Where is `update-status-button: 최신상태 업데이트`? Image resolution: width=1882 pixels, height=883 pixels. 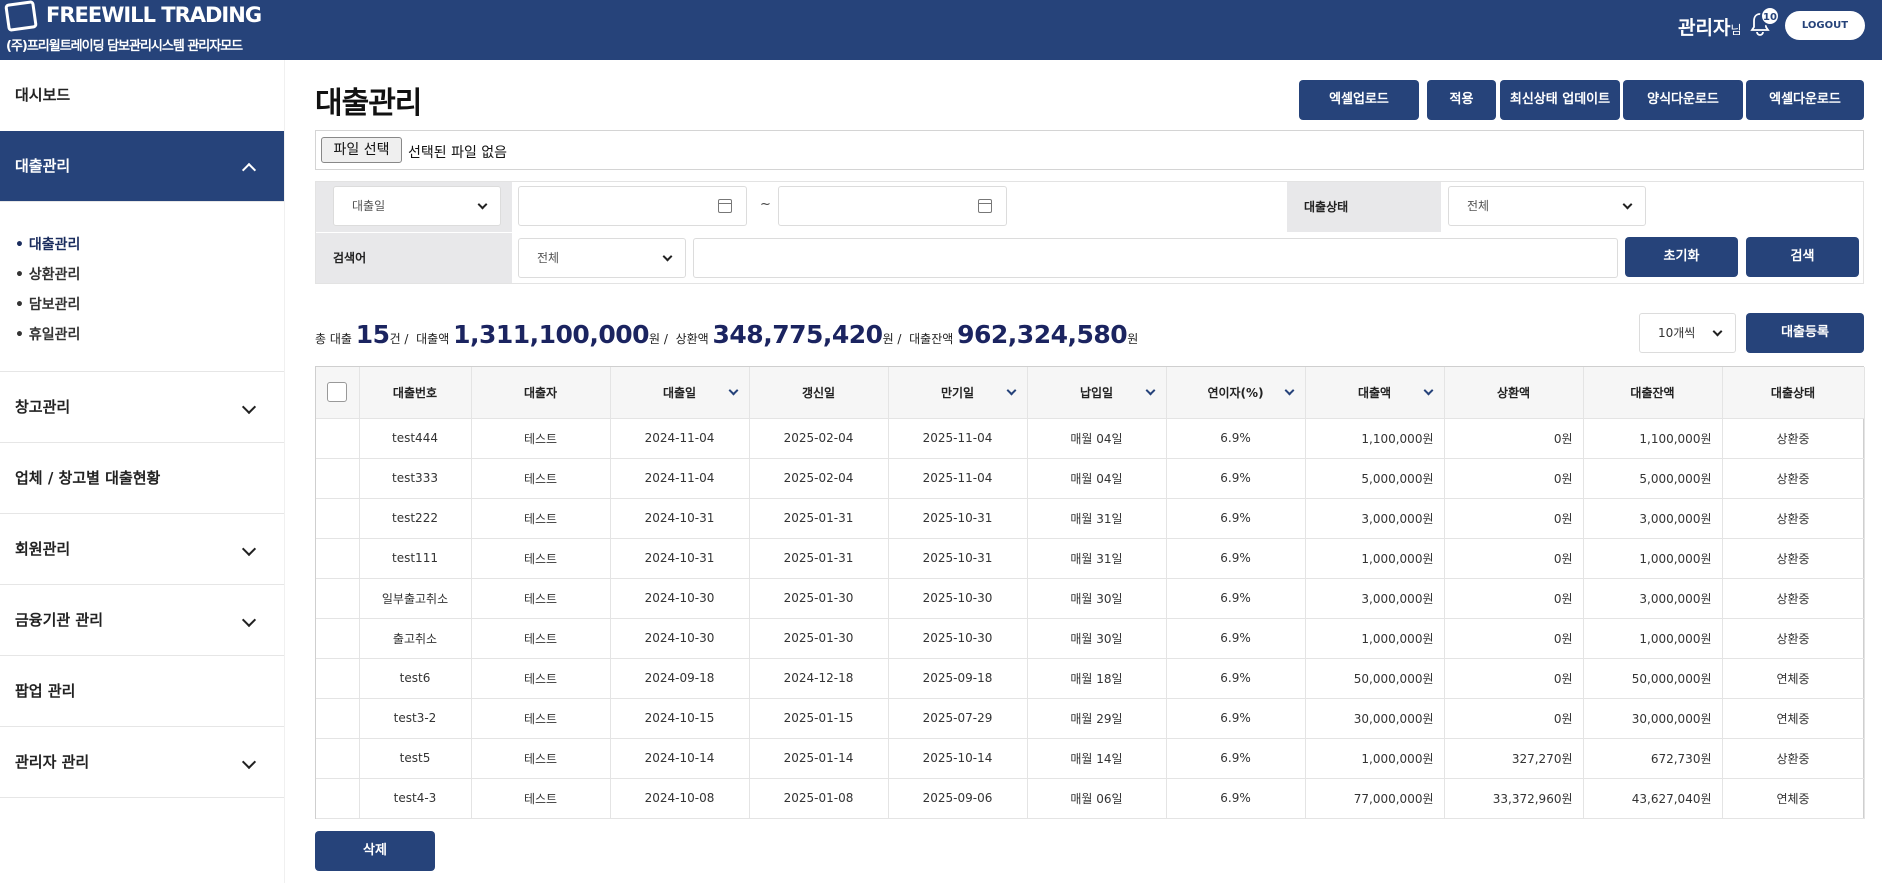 update-status-button: 최신상태 업데이트 is located at coordinates (1560, 100).